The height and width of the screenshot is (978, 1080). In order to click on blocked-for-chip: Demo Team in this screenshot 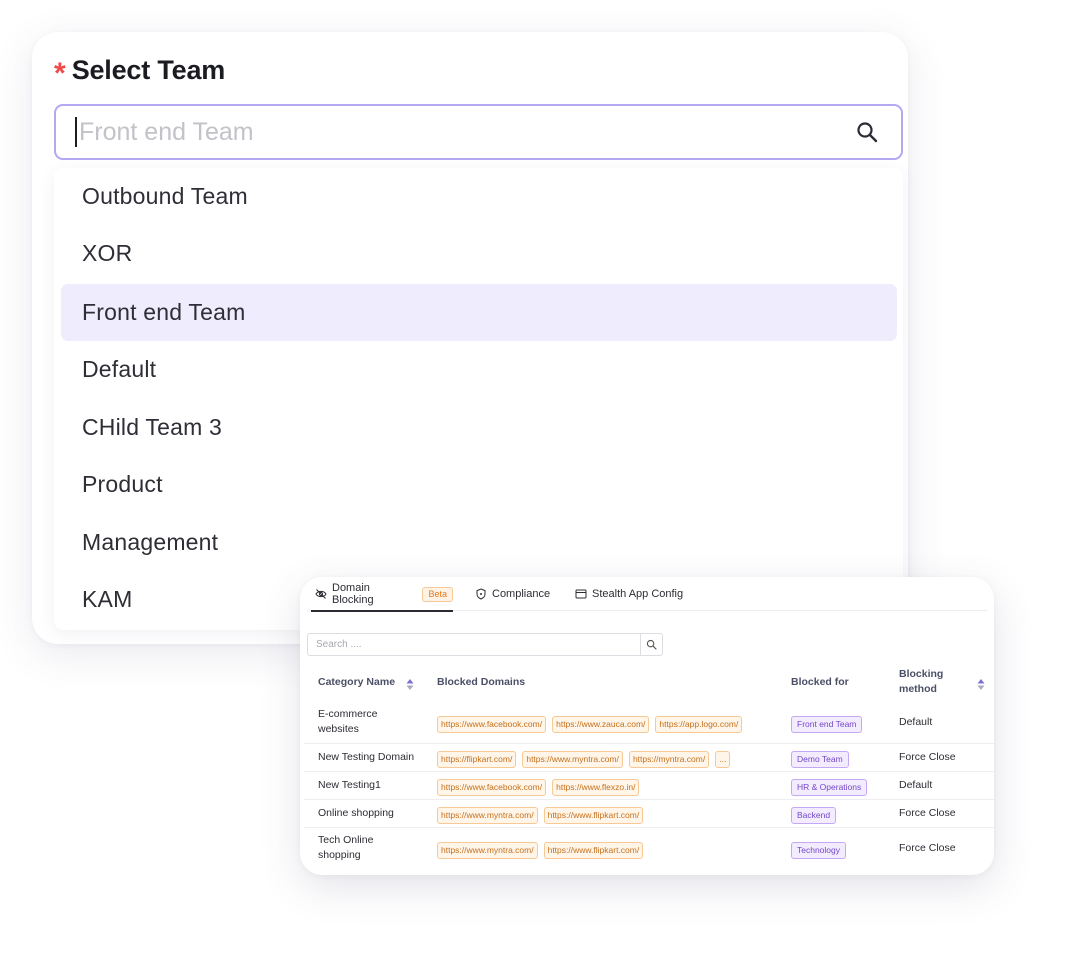, I will do `click(820, 759)`.